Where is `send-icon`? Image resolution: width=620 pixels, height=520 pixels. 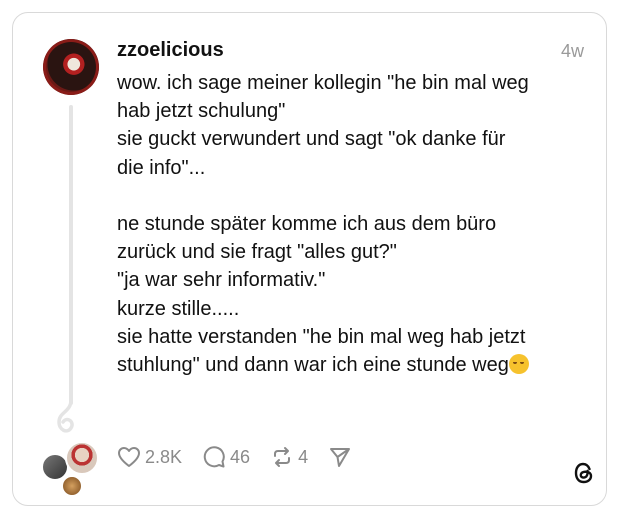 send-icon is located at coordinates (340, 457).